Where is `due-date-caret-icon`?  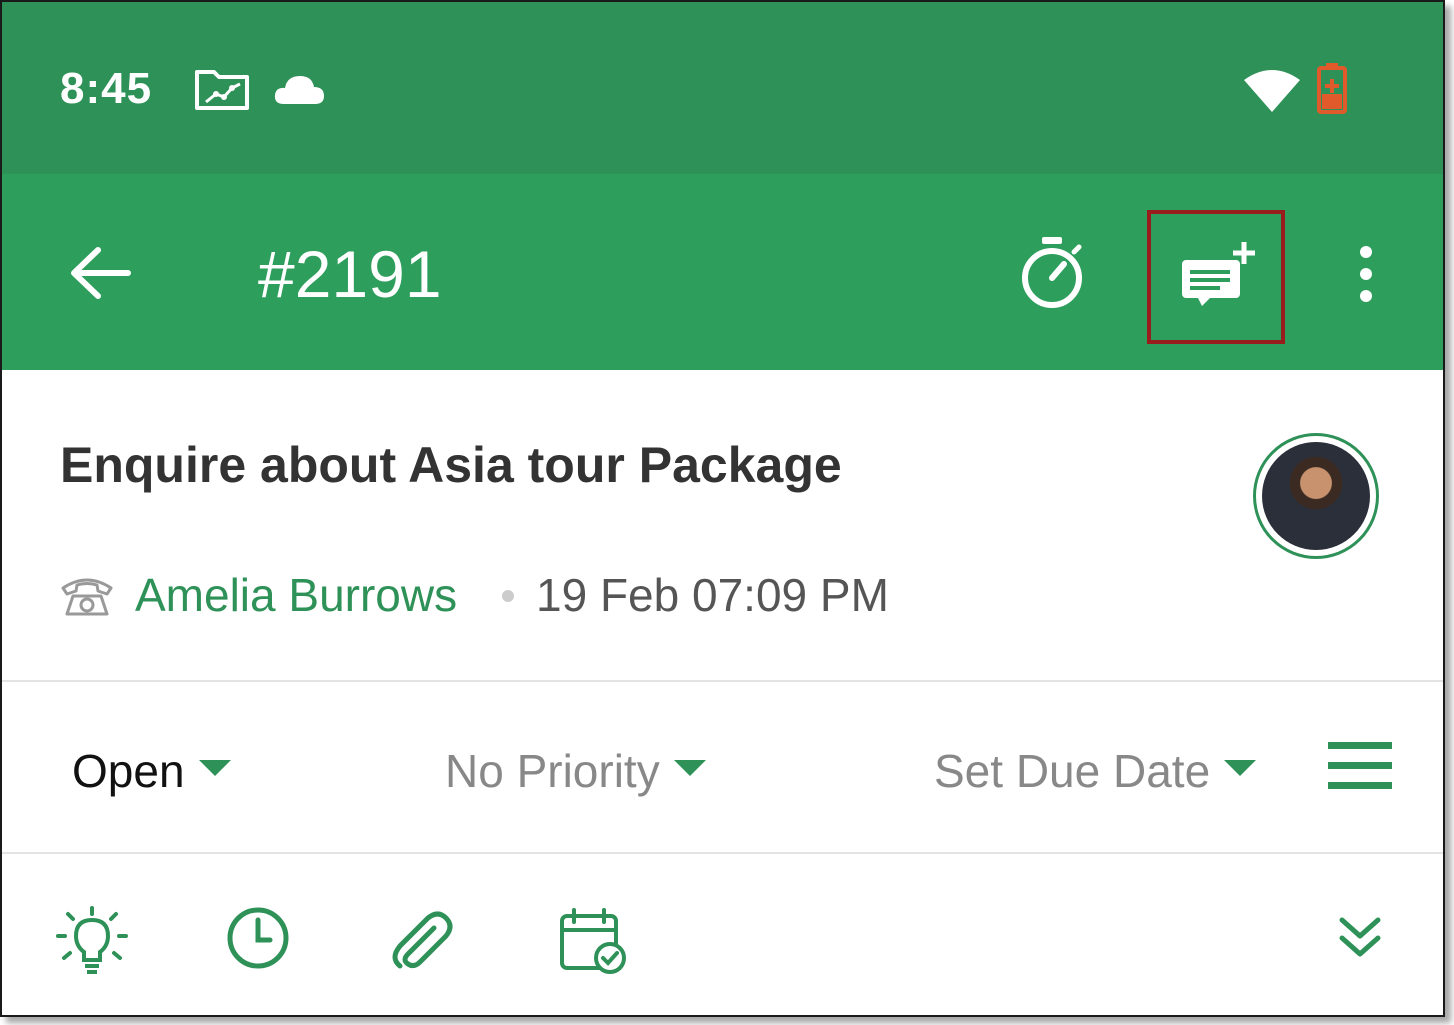
due-date-caret-icon is located at coordinates (1240, 767).